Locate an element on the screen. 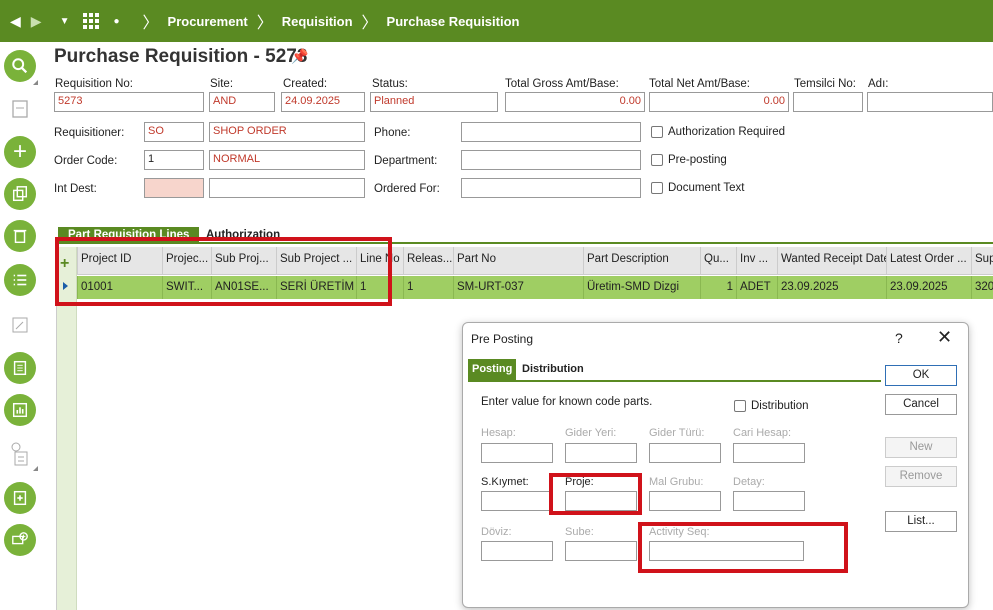  dropdown-icon: ▼ is located at coordinates (65, 21).